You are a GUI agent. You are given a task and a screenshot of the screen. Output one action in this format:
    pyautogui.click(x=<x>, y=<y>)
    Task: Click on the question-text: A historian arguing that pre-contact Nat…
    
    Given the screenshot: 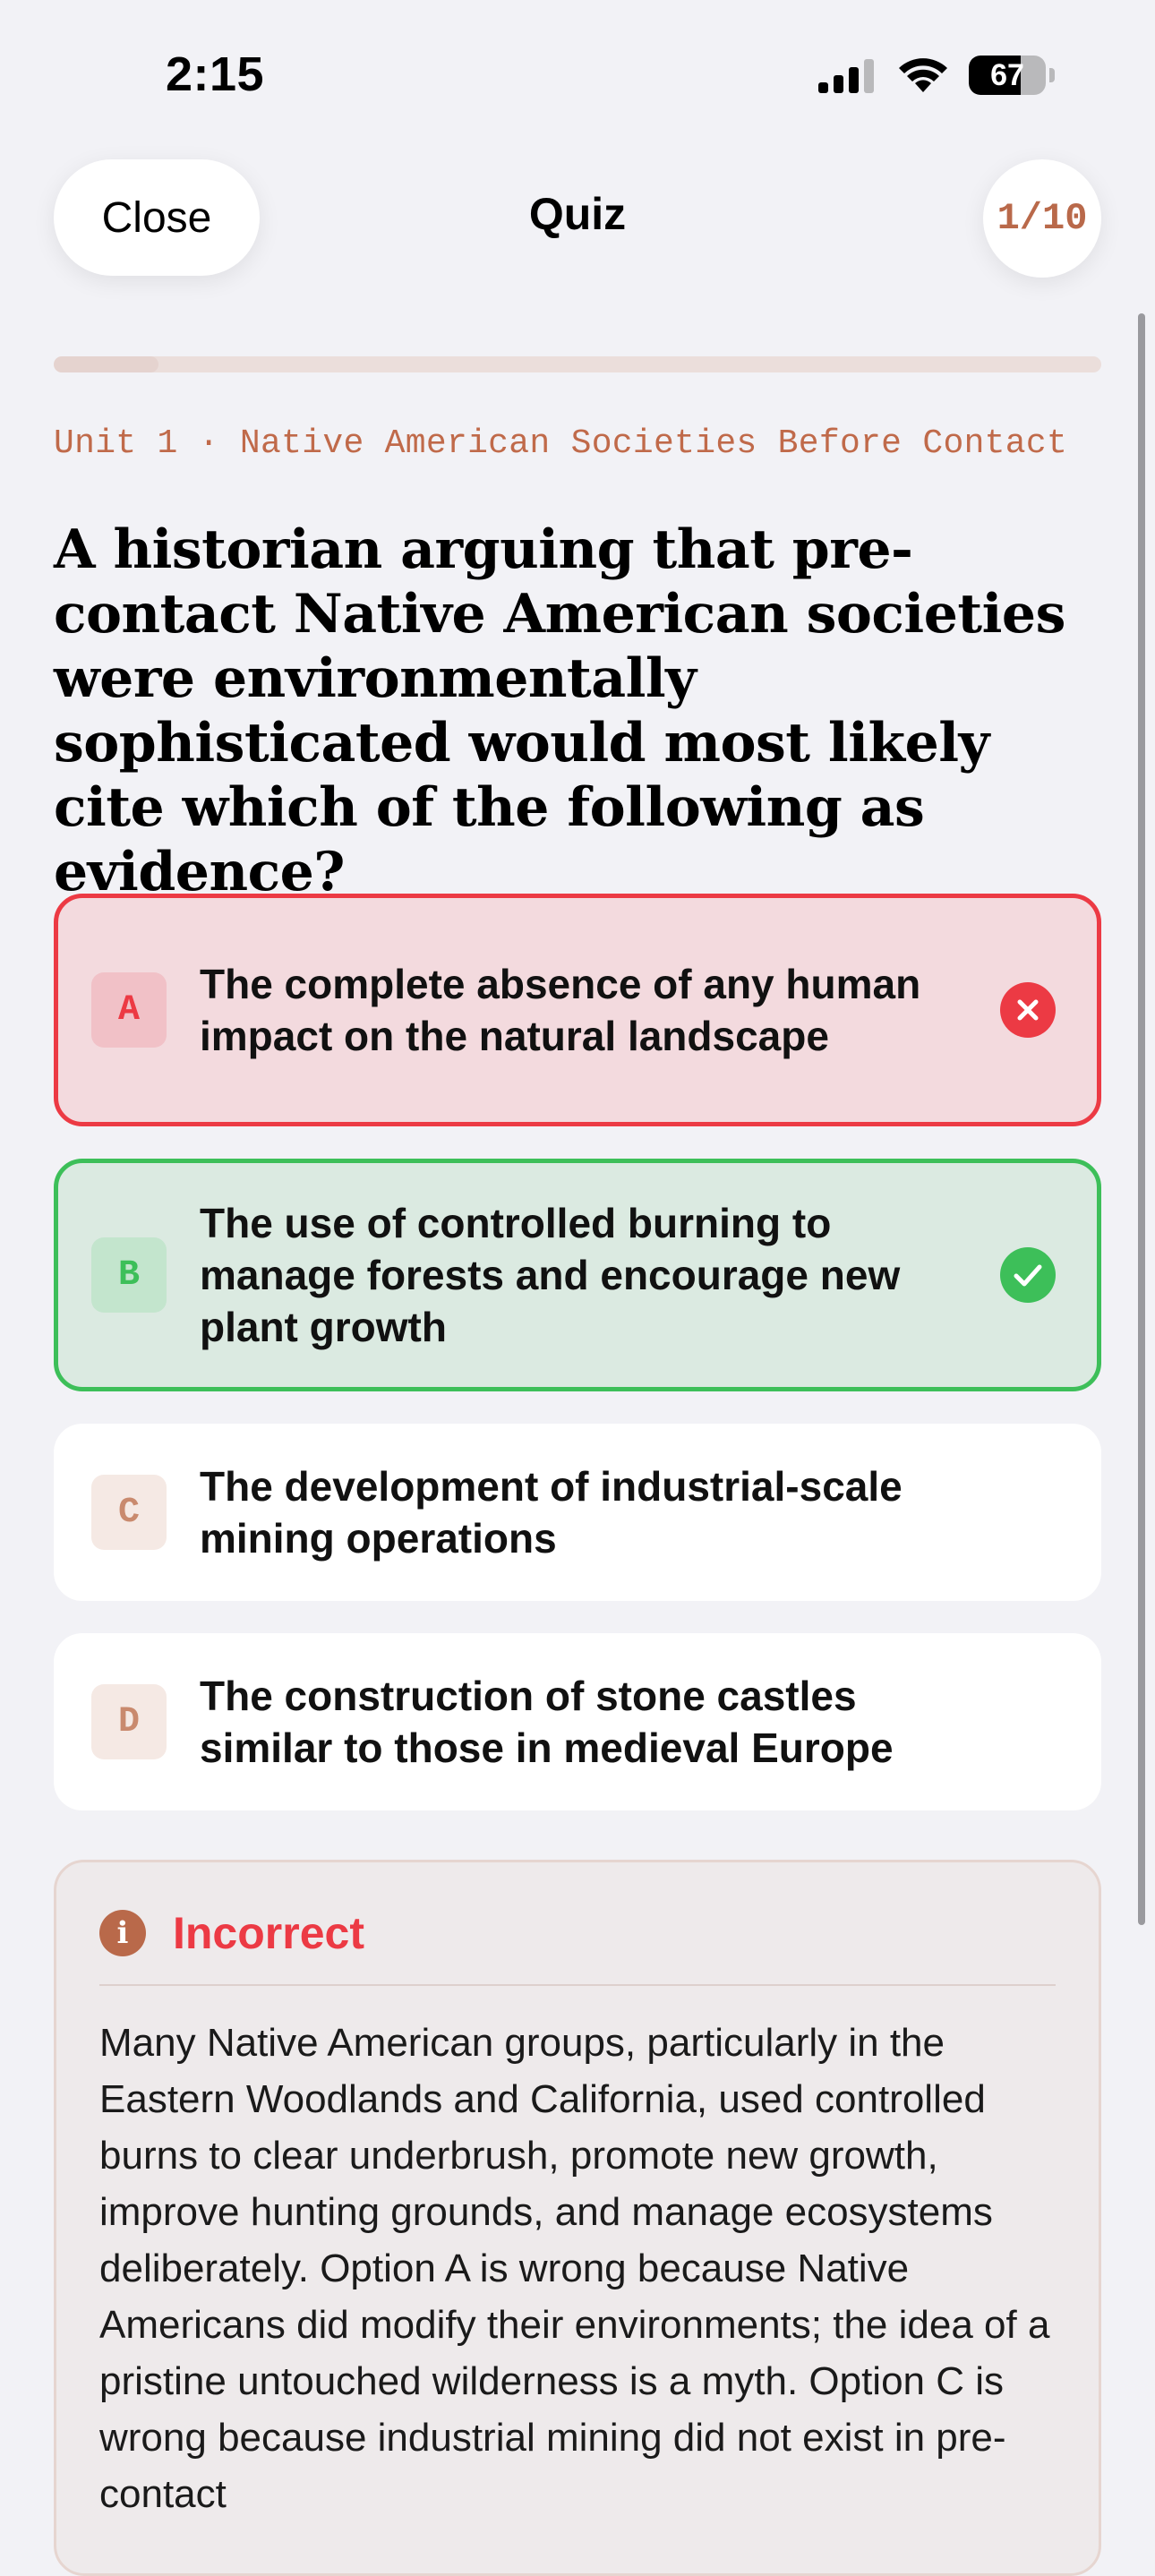 What is the action you would take?
    pyautogui.click(x=559, y=710)
    